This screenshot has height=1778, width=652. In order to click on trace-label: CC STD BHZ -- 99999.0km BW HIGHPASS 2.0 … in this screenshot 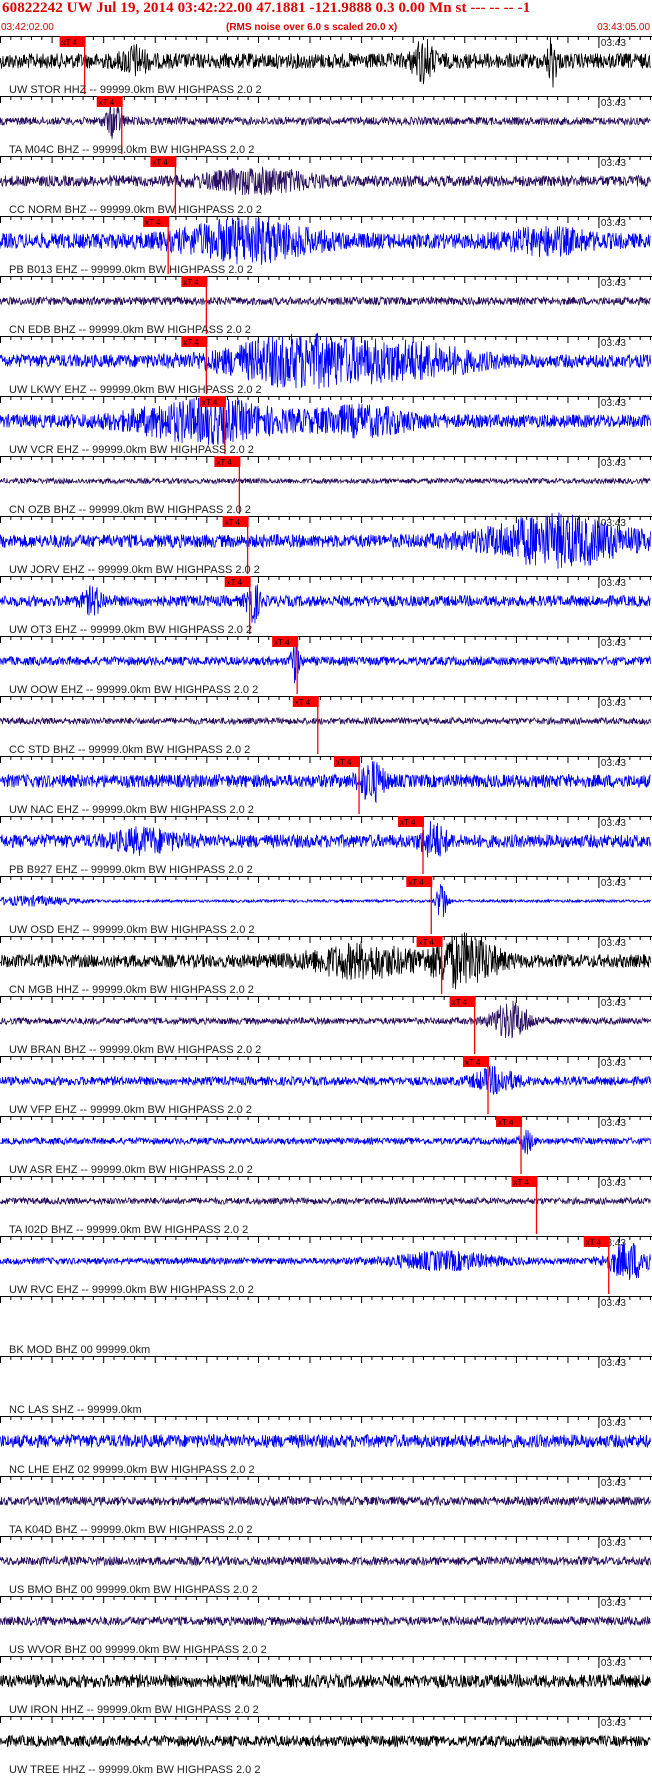, I will do `click(129, 750)`.